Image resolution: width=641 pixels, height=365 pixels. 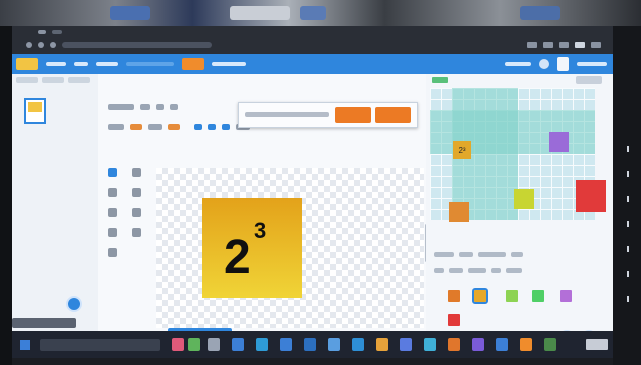 What do you see at coordinates (174, 127) in the screenshot?
I see `stroke-color-swatch` at bounding box center [174, 127].